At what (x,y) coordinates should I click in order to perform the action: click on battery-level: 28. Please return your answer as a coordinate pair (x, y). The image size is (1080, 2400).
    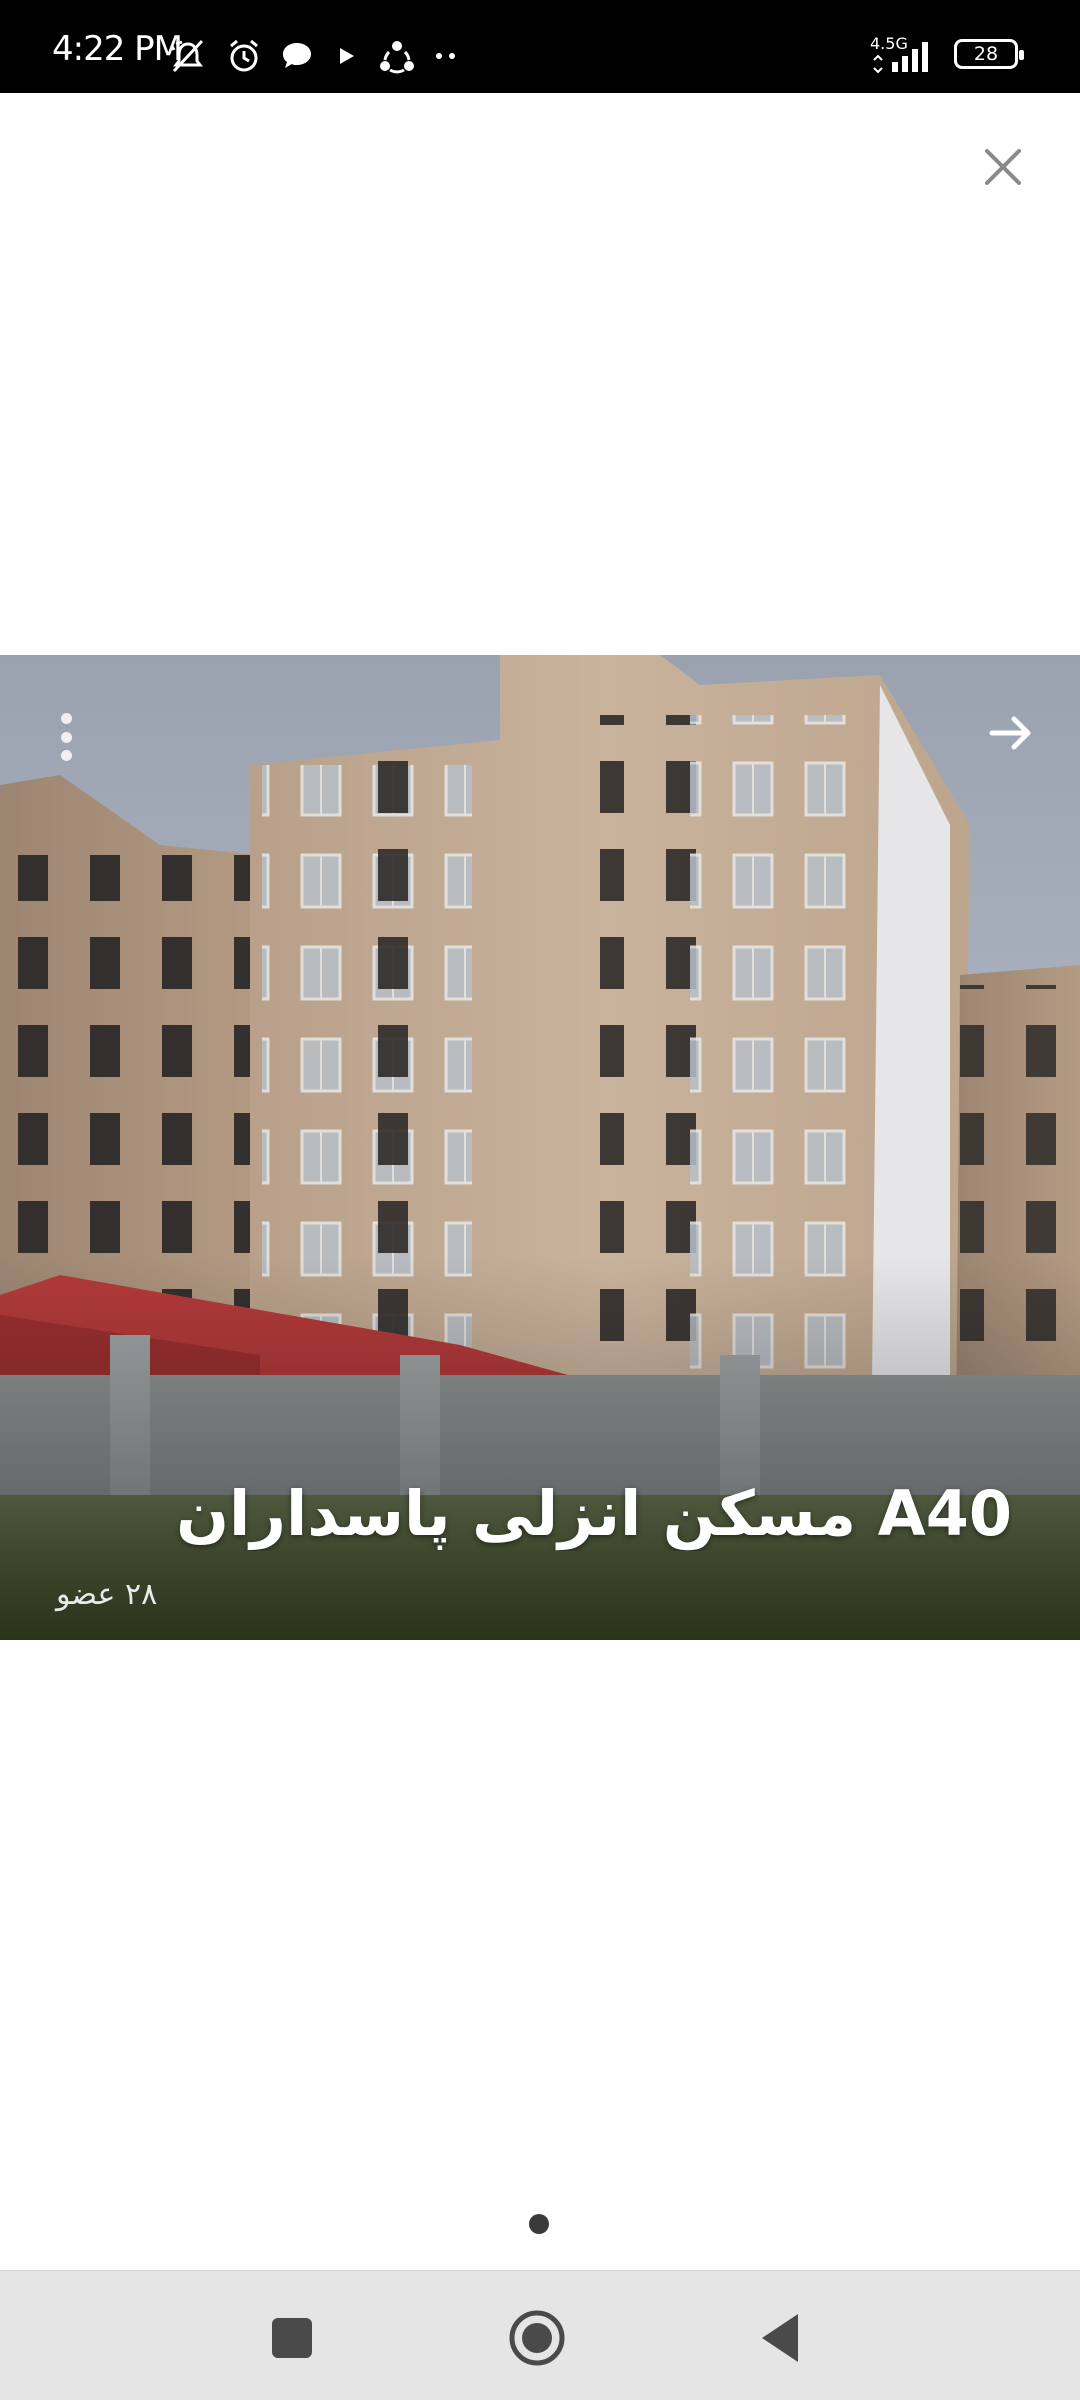
    Looking at the image, I should click on (986, 54).